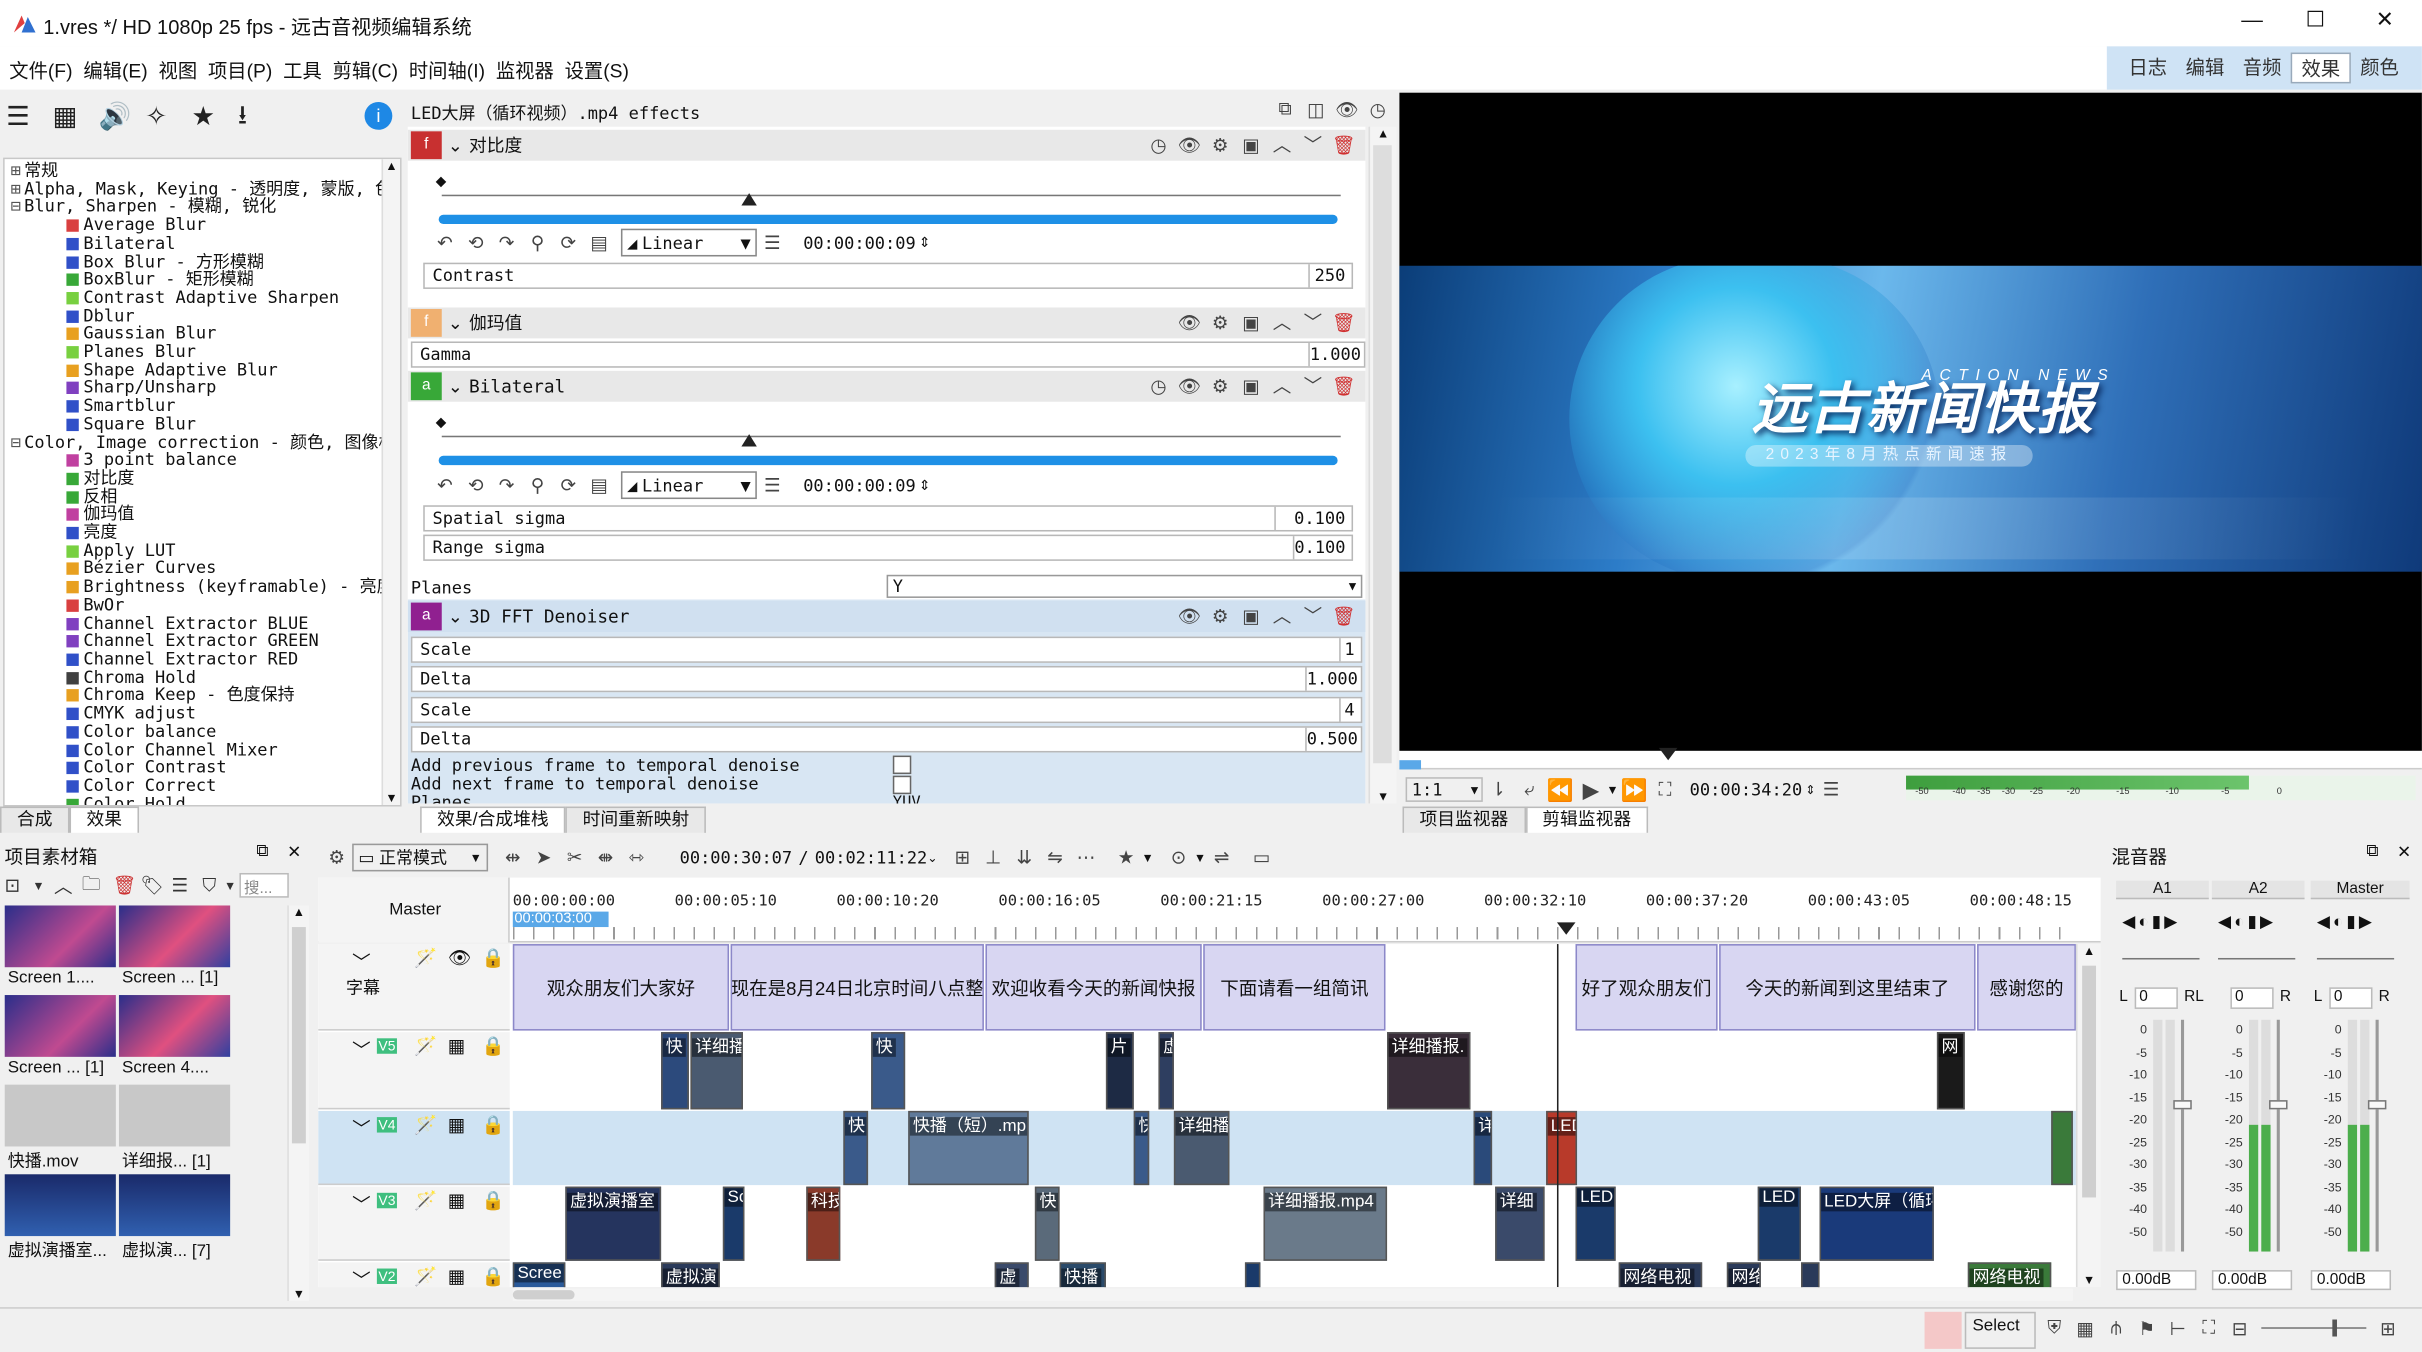  I want to click on snap-icon: ⊞, so click(962, 858).